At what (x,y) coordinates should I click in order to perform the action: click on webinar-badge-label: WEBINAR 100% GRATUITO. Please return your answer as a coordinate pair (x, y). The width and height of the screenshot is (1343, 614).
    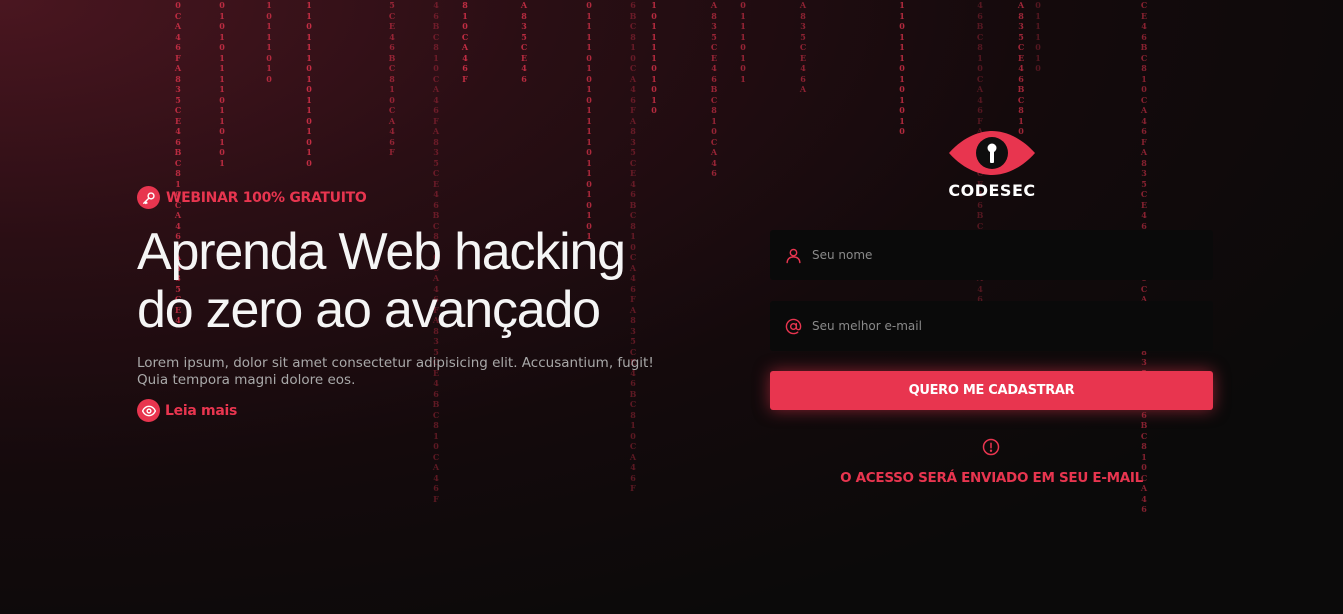
    Looking at the image, I should click on (266, 197).